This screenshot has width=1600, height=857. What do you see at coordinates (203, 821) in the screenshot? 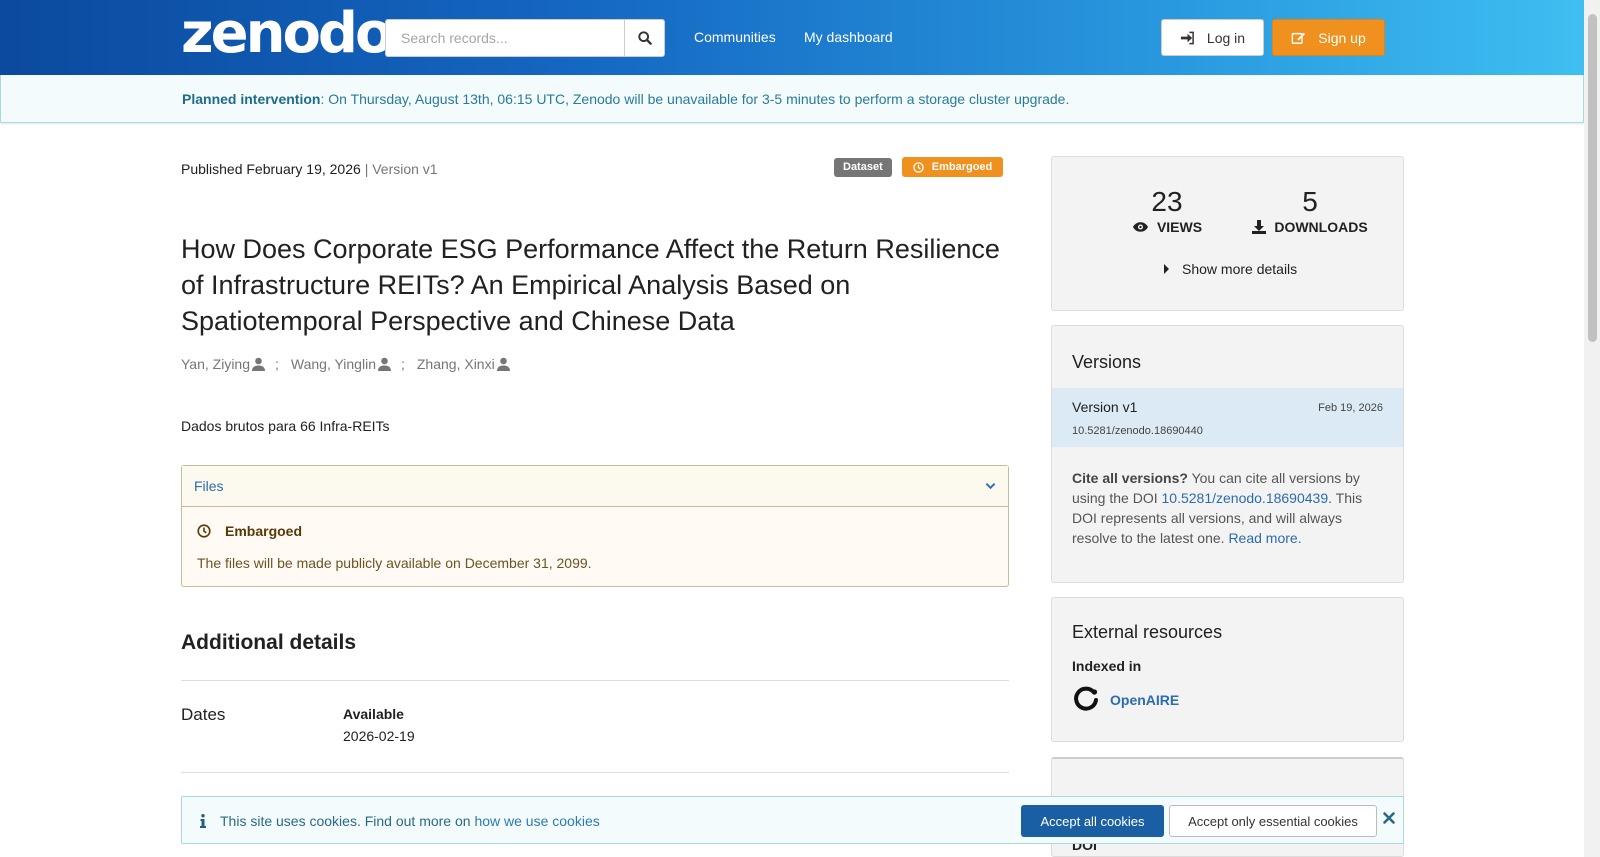
I see `info-icon` at bounding box center [203, 821].